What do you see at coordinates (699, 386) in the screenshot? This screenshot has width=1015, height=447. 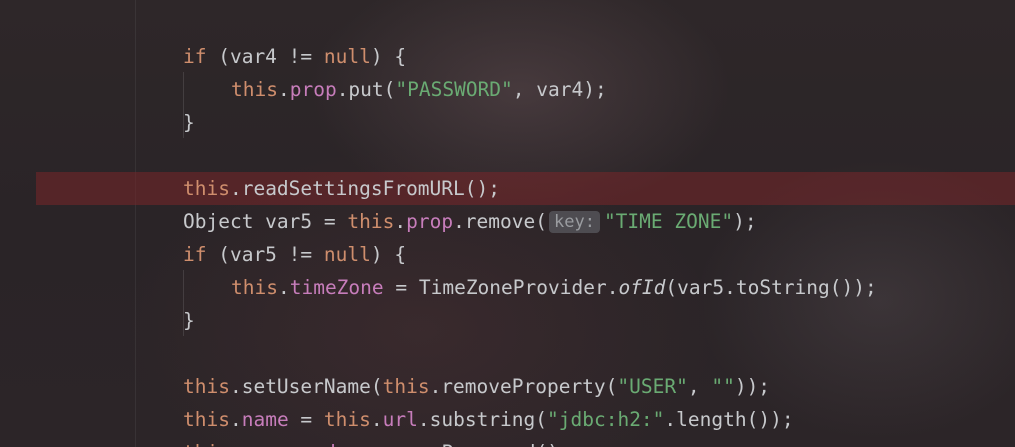 I see `code-token: ,` at bounding box center [699, 386].